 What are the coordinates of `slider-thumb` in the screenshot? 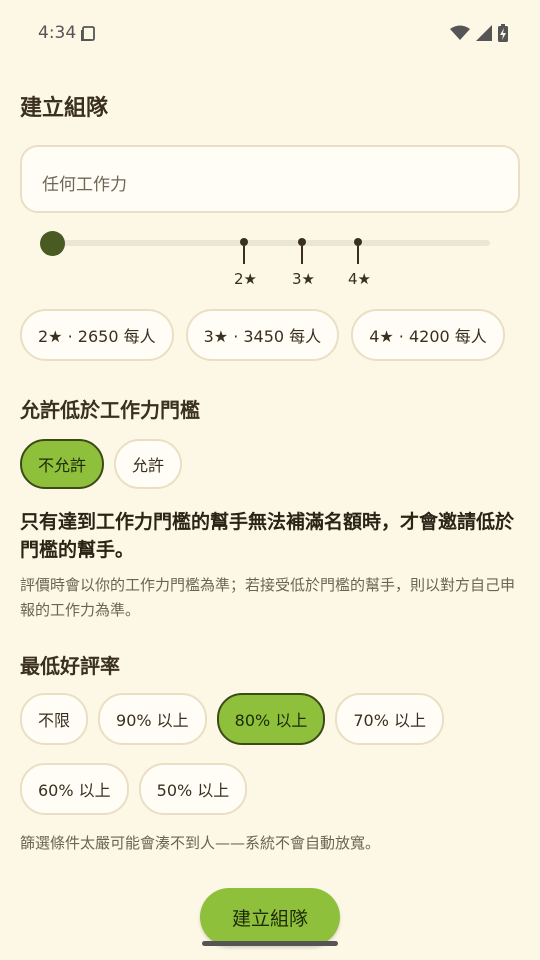 It's located at (52, 243).